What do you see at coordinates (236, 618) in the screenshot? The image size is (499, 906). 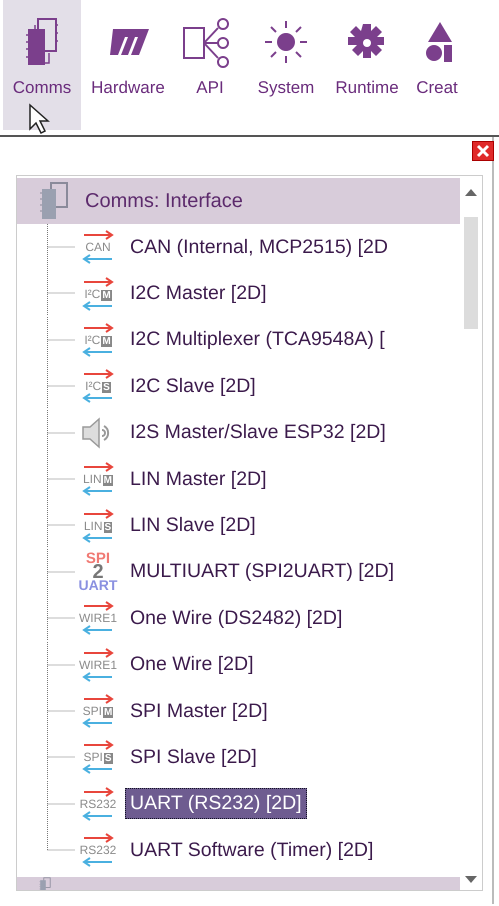 I see `list-item: One Wire (DS2482) [2D]` at bounding box center [236, 618].